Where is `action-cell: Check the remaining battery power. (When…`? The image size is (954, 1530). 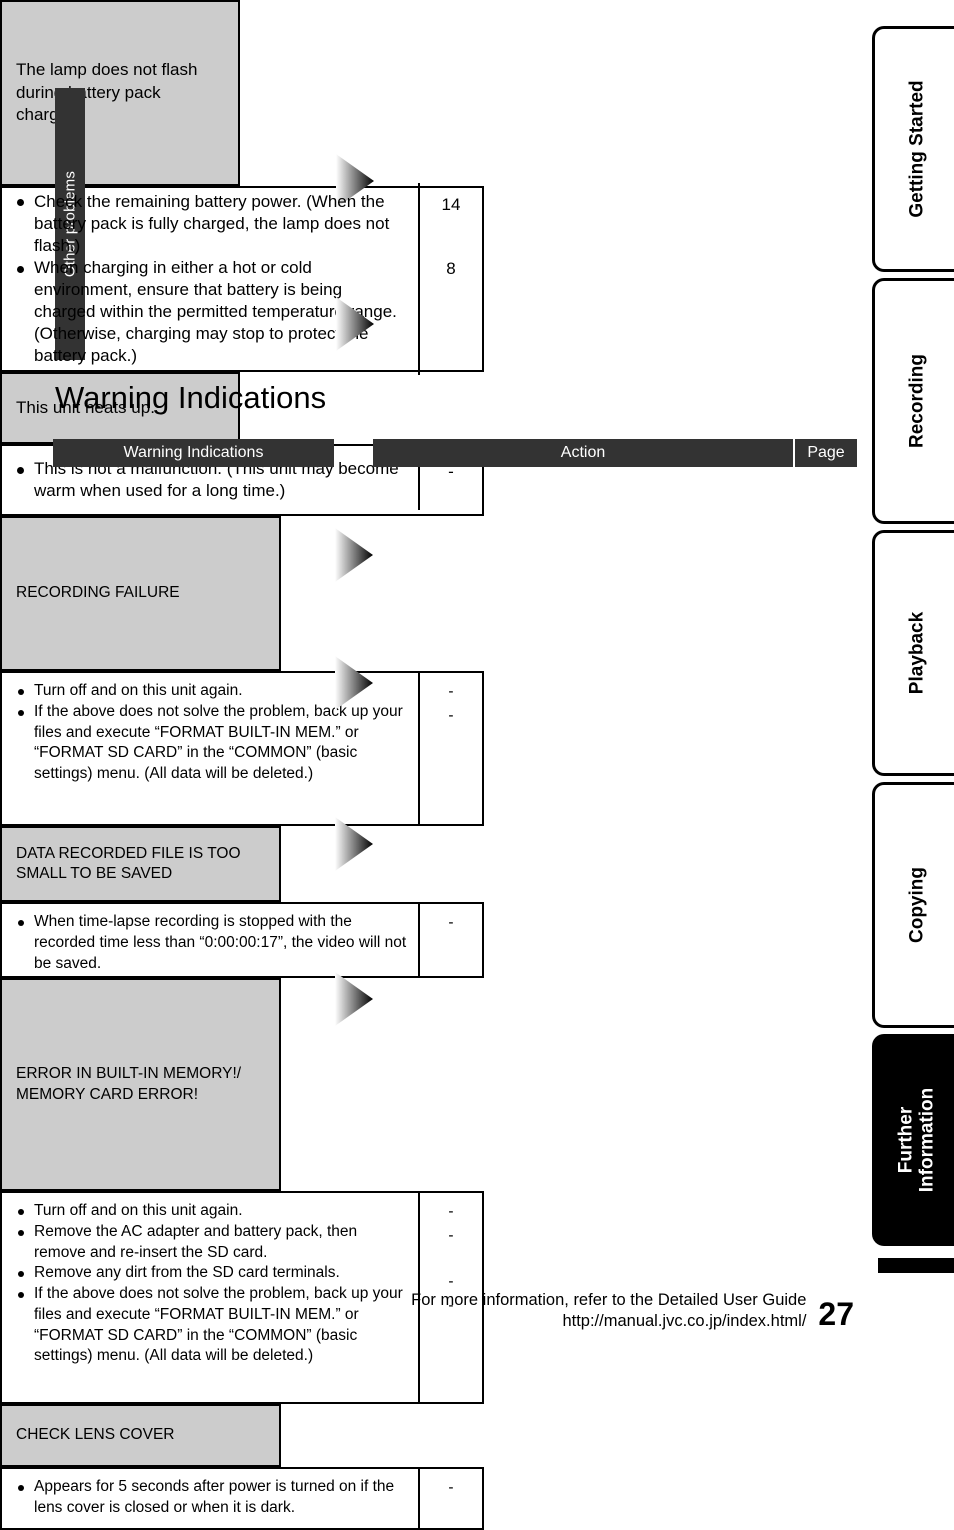 action-cell: Check the remaining battery power. (When… is located at coordinates (242, 279).